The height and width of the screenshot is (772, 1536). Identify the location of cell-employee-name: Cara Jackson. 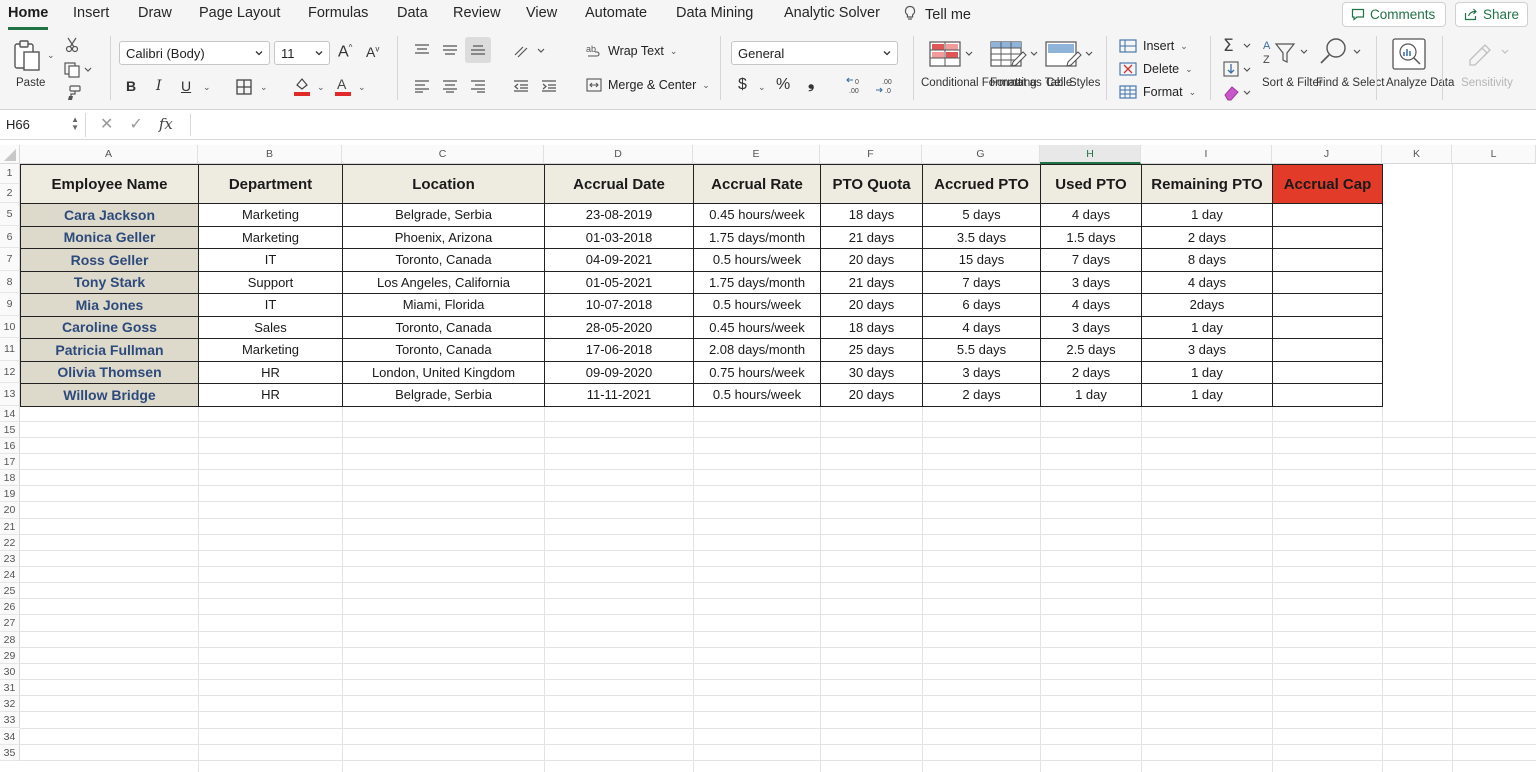
(109, 215).